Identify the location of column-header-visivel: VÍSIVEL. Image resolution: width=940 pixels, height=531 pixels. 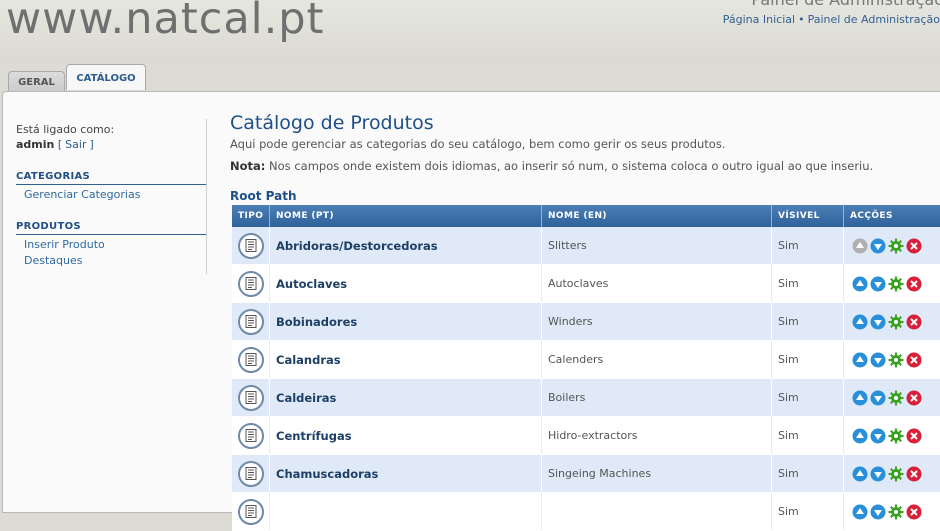
(808, 216).